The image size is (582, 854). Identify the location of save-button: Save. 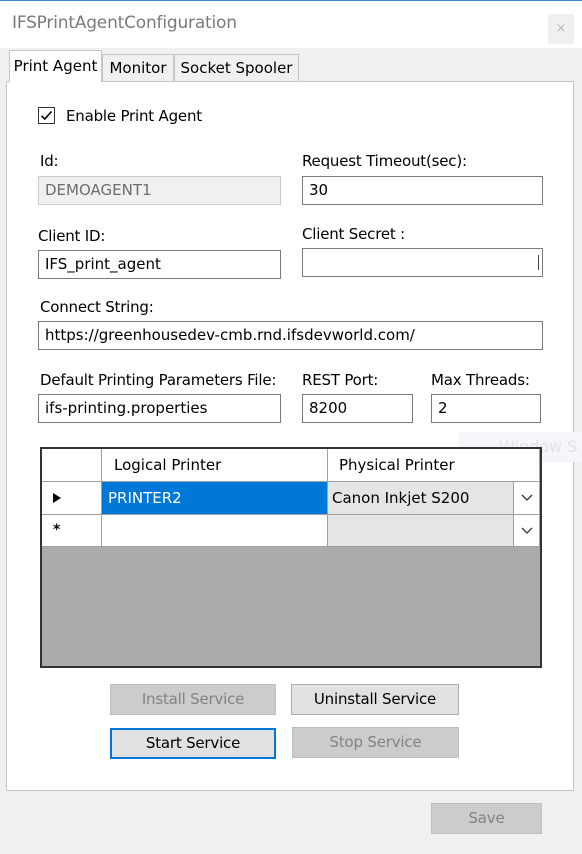
(486, 818).